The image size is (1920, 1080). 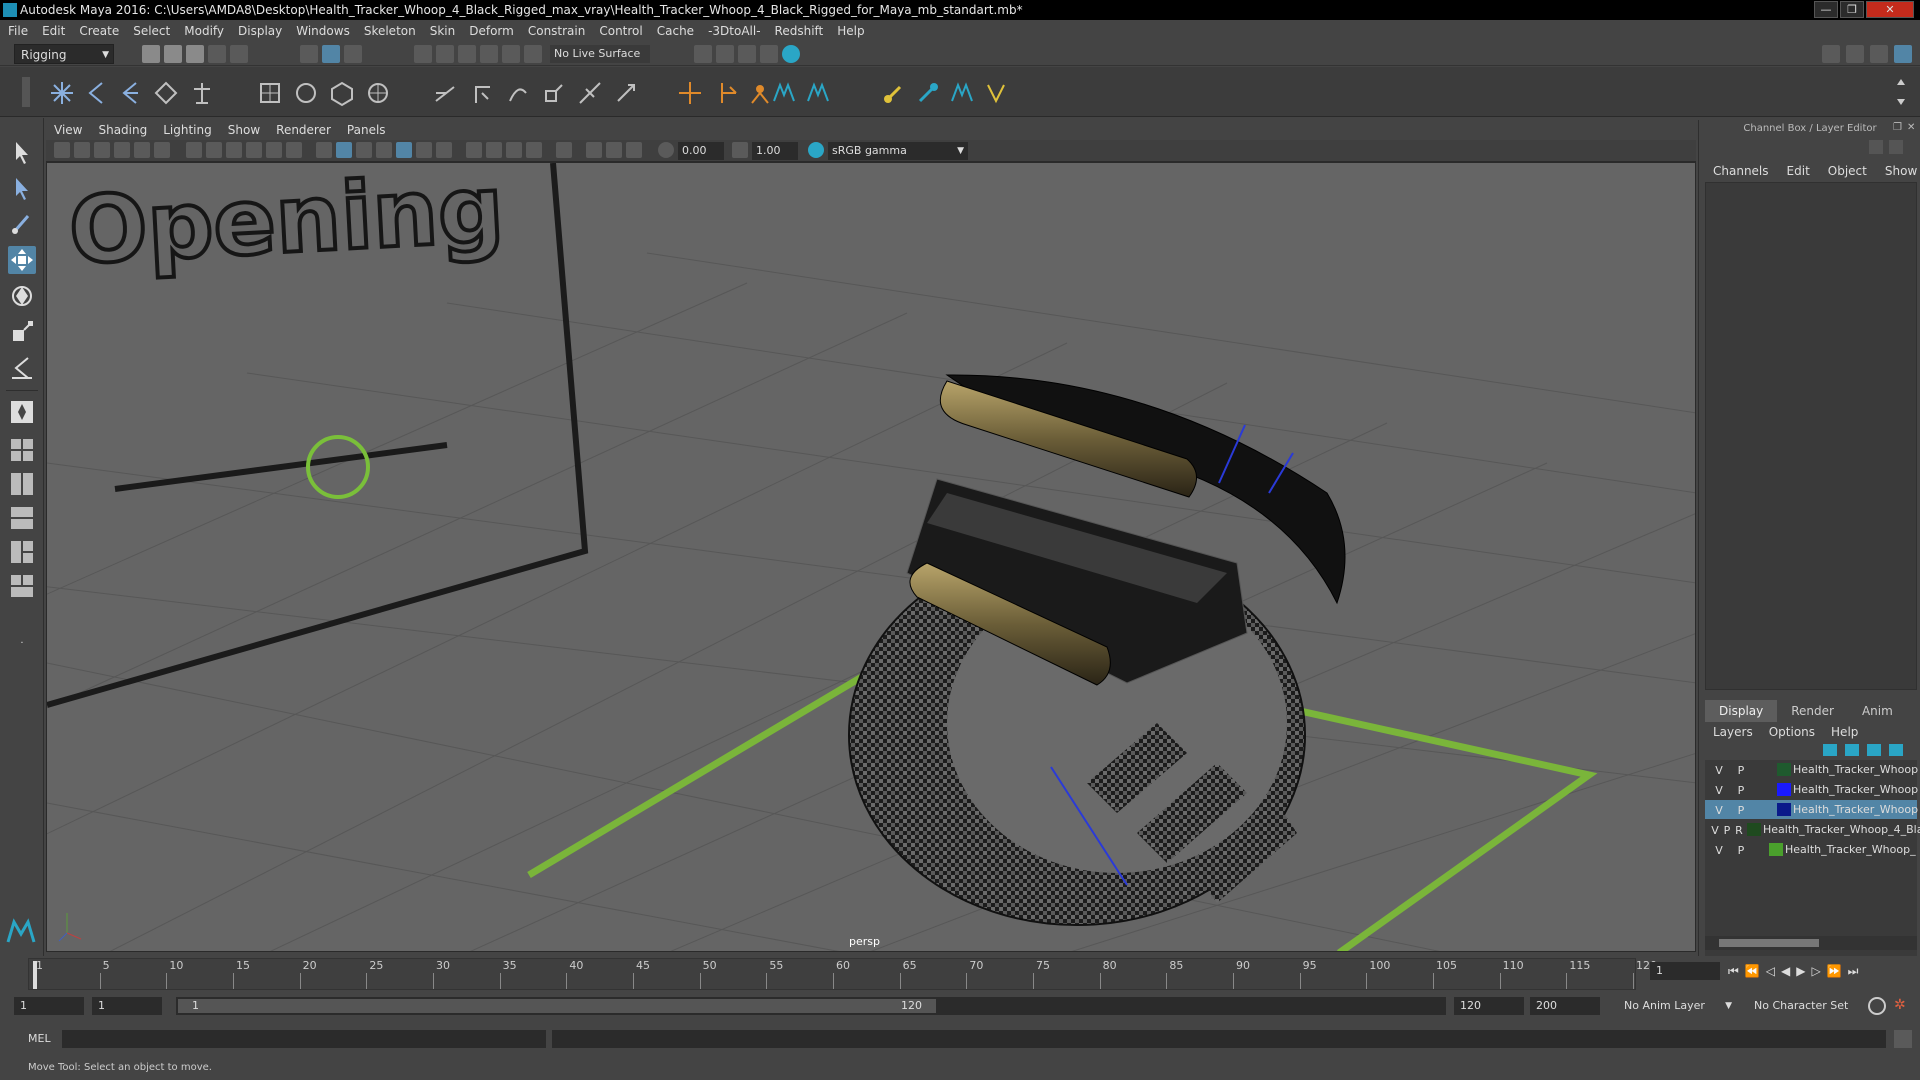 What do you see at coordinates (1899, 128) in the screenshot?
I see `float-panel-icon: ❐` at bounding box center [1899, 128].